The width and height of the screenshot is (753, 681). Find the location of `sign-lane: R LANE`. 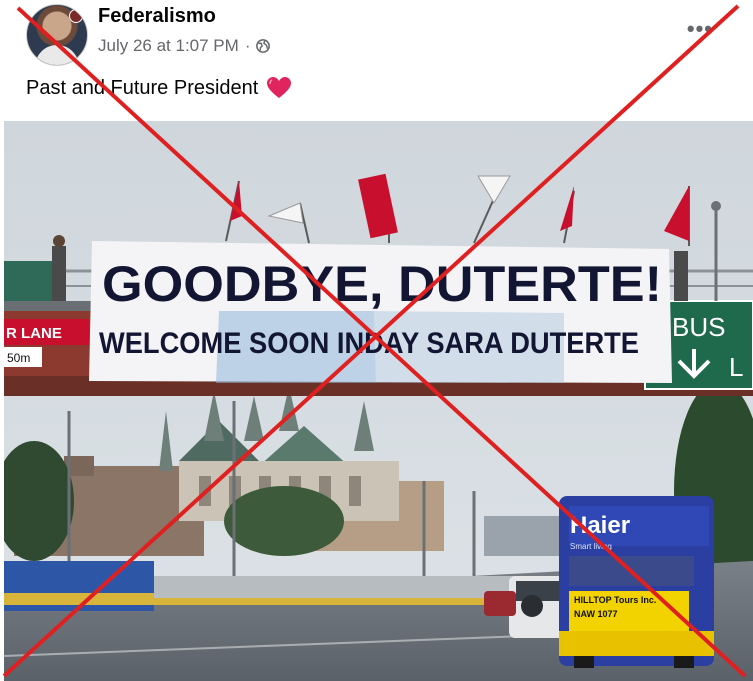

sign-lane: R LANE is located at coordinates (34, 333).